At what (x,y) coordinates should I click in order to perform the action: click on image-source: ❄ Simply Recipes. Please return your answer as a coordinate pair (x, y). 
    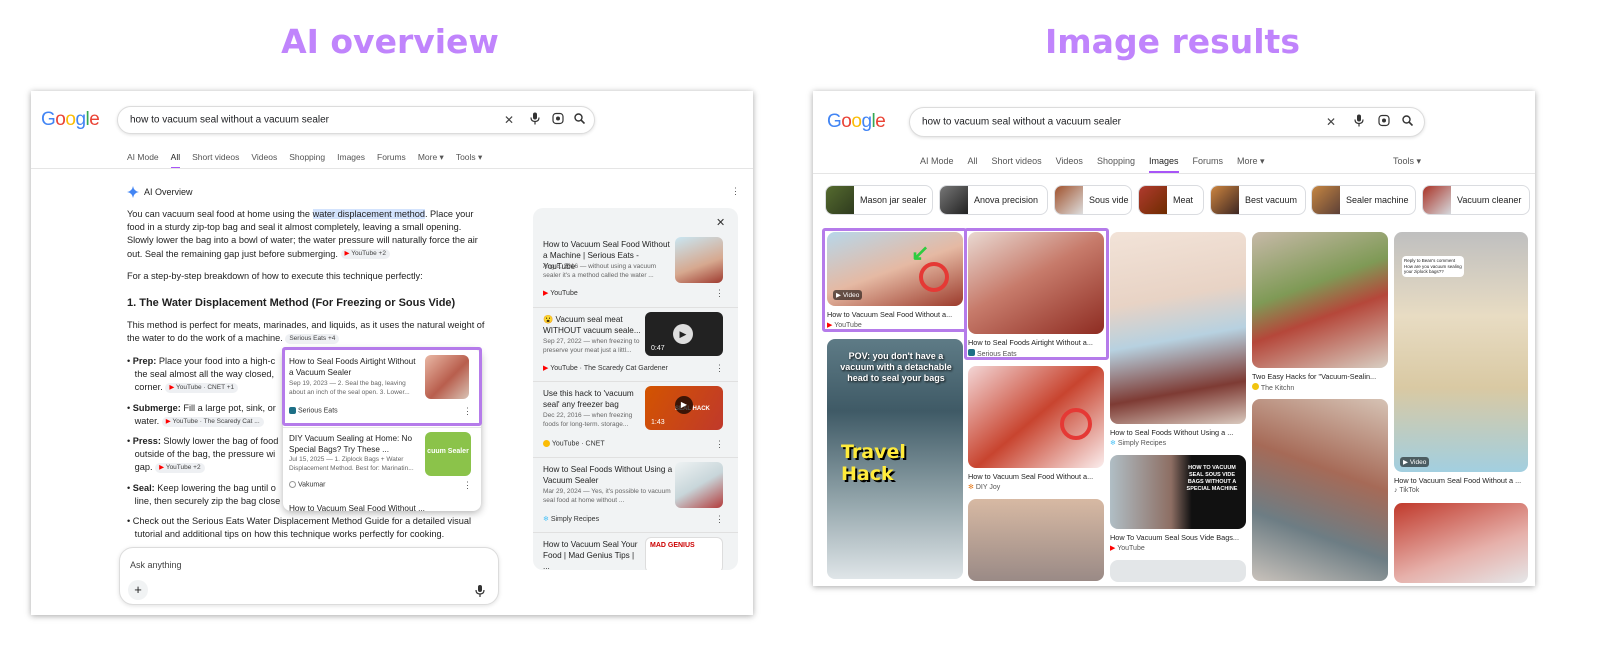
    Looking at the image, I should click on (1138, 443).